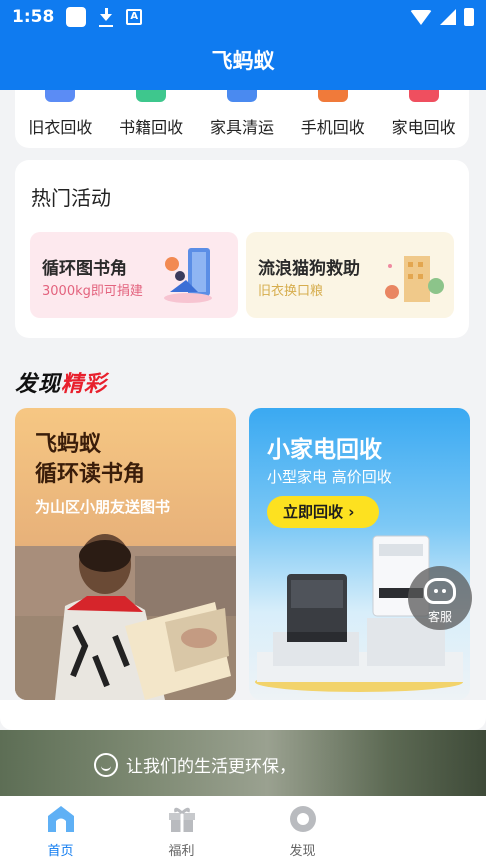 The width and height of the screenshot is (486, 864). What do you see at coordinates (440, 591) in the screenshot?
I see `robot-face-icon` at bounding box center [440, 591].